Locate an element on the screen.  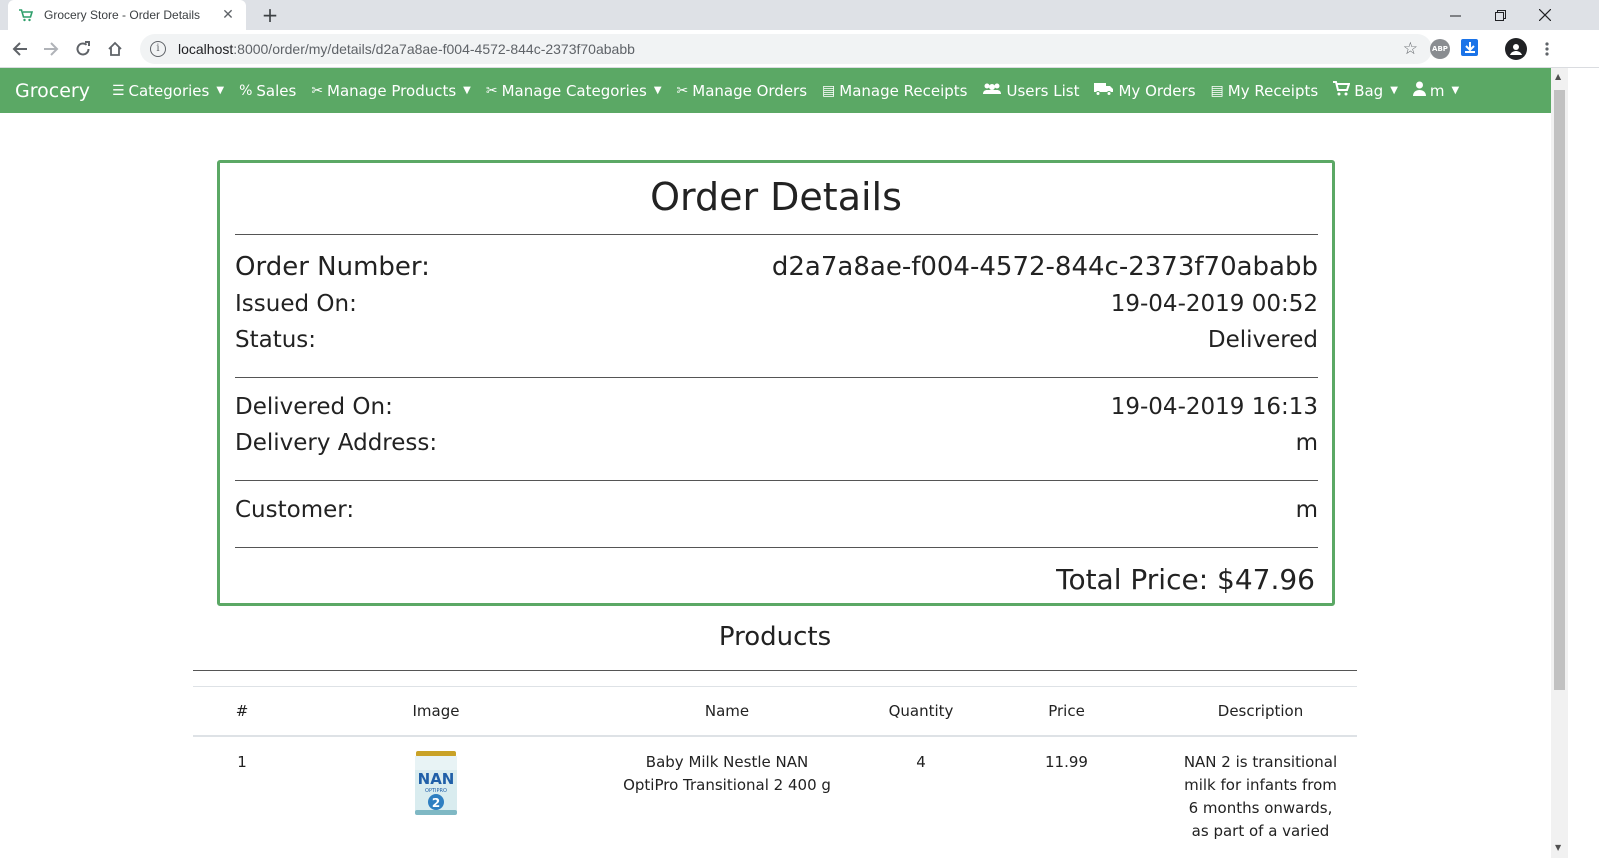
user-icon is located at coordinates (1419, 90).